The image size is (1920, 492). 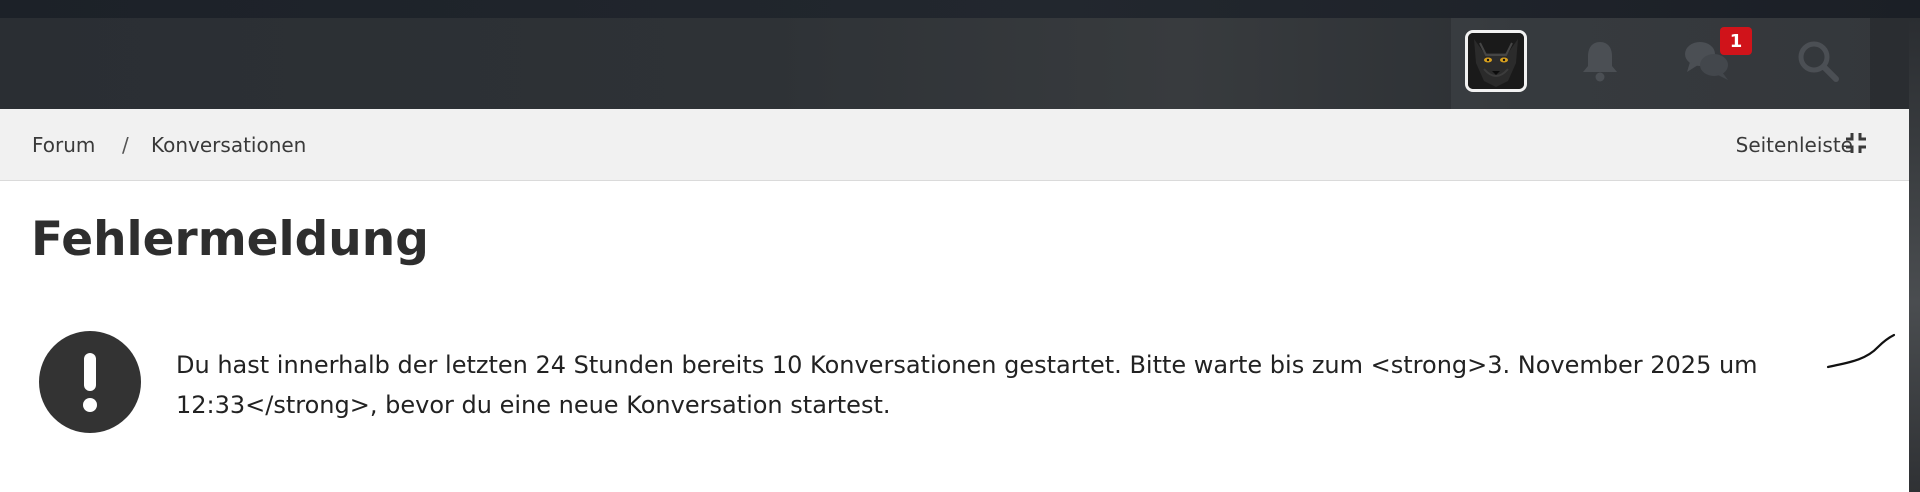 I want to click on sidebar-toggle-label: Seitenleiste, so click(x=1794, y=145).